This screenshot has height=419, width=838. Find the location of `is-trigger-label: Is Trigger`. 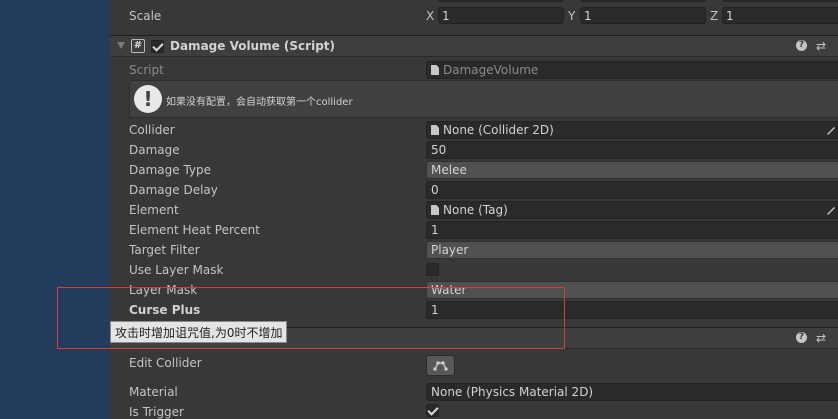

is-trigger-label: Is Trigger is located at coordinates (156, 412).